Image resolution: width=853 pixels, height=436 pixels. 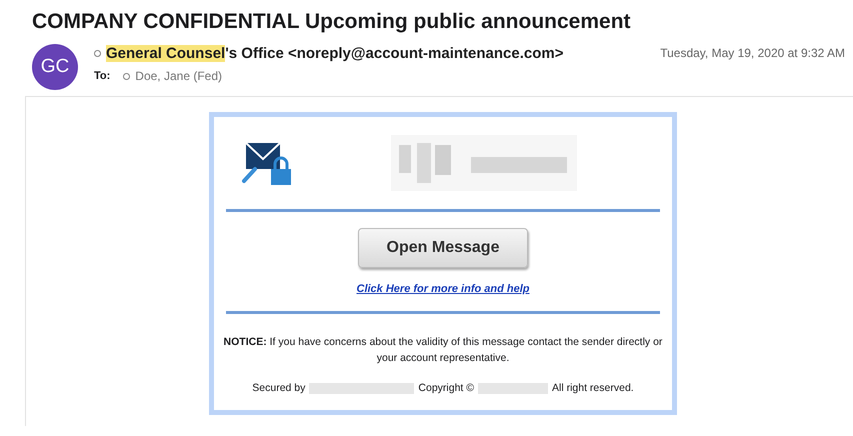 What do you see at coordinates (513, 388) in the screenshot?
I see `redacted-text` at bounding box center [513, 388].